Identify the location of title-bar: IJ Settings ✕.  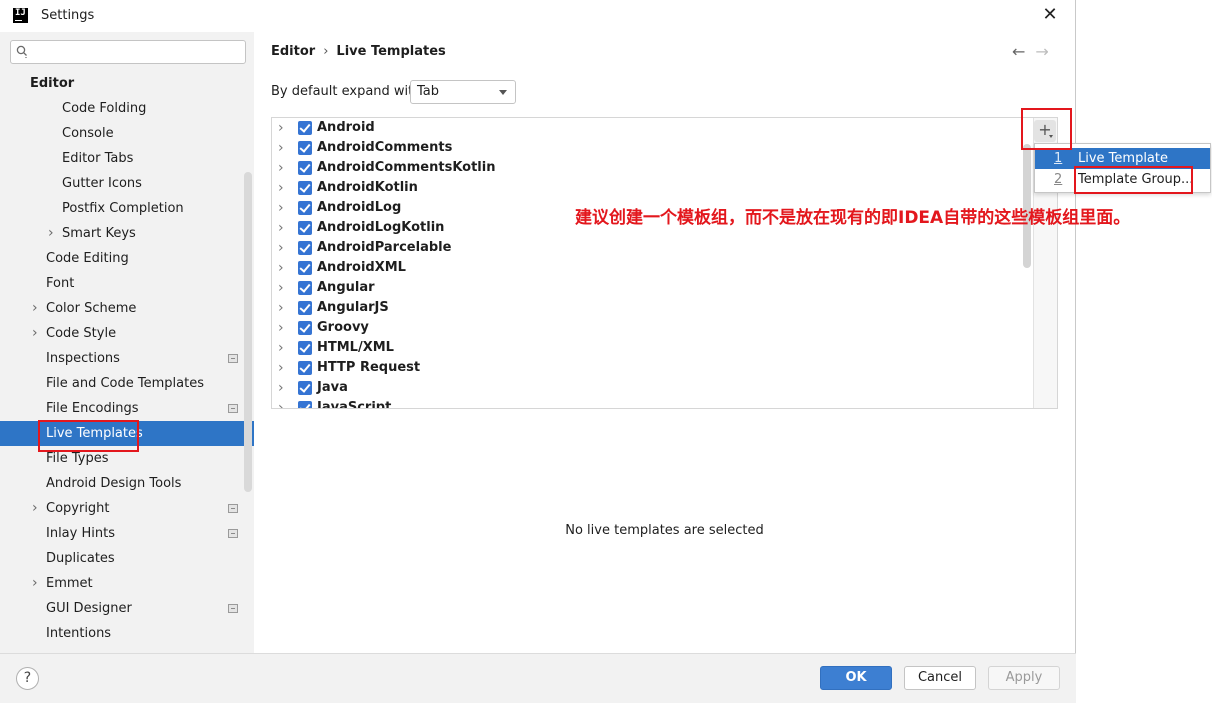
(538, 16).